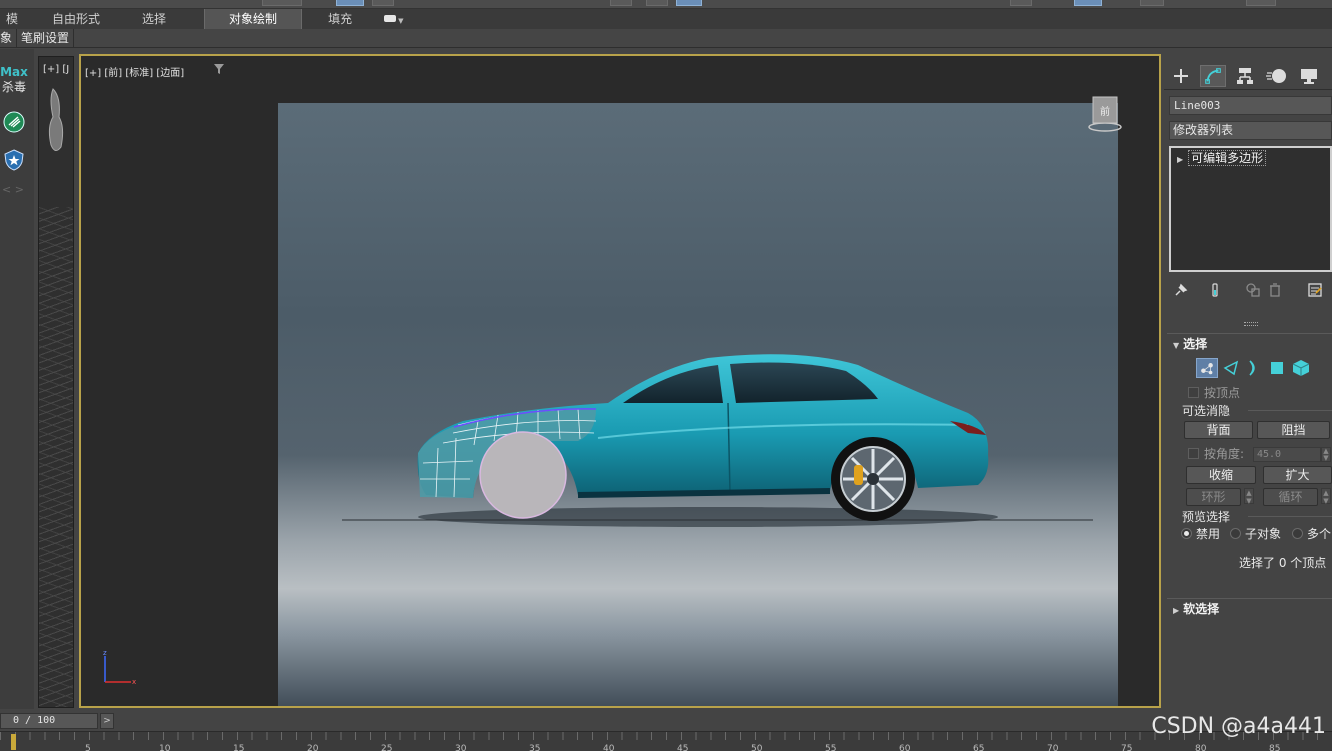 The image size is (1332, 751). I want to click on angle-spinner-field: 45.0, so click(1287, 454).